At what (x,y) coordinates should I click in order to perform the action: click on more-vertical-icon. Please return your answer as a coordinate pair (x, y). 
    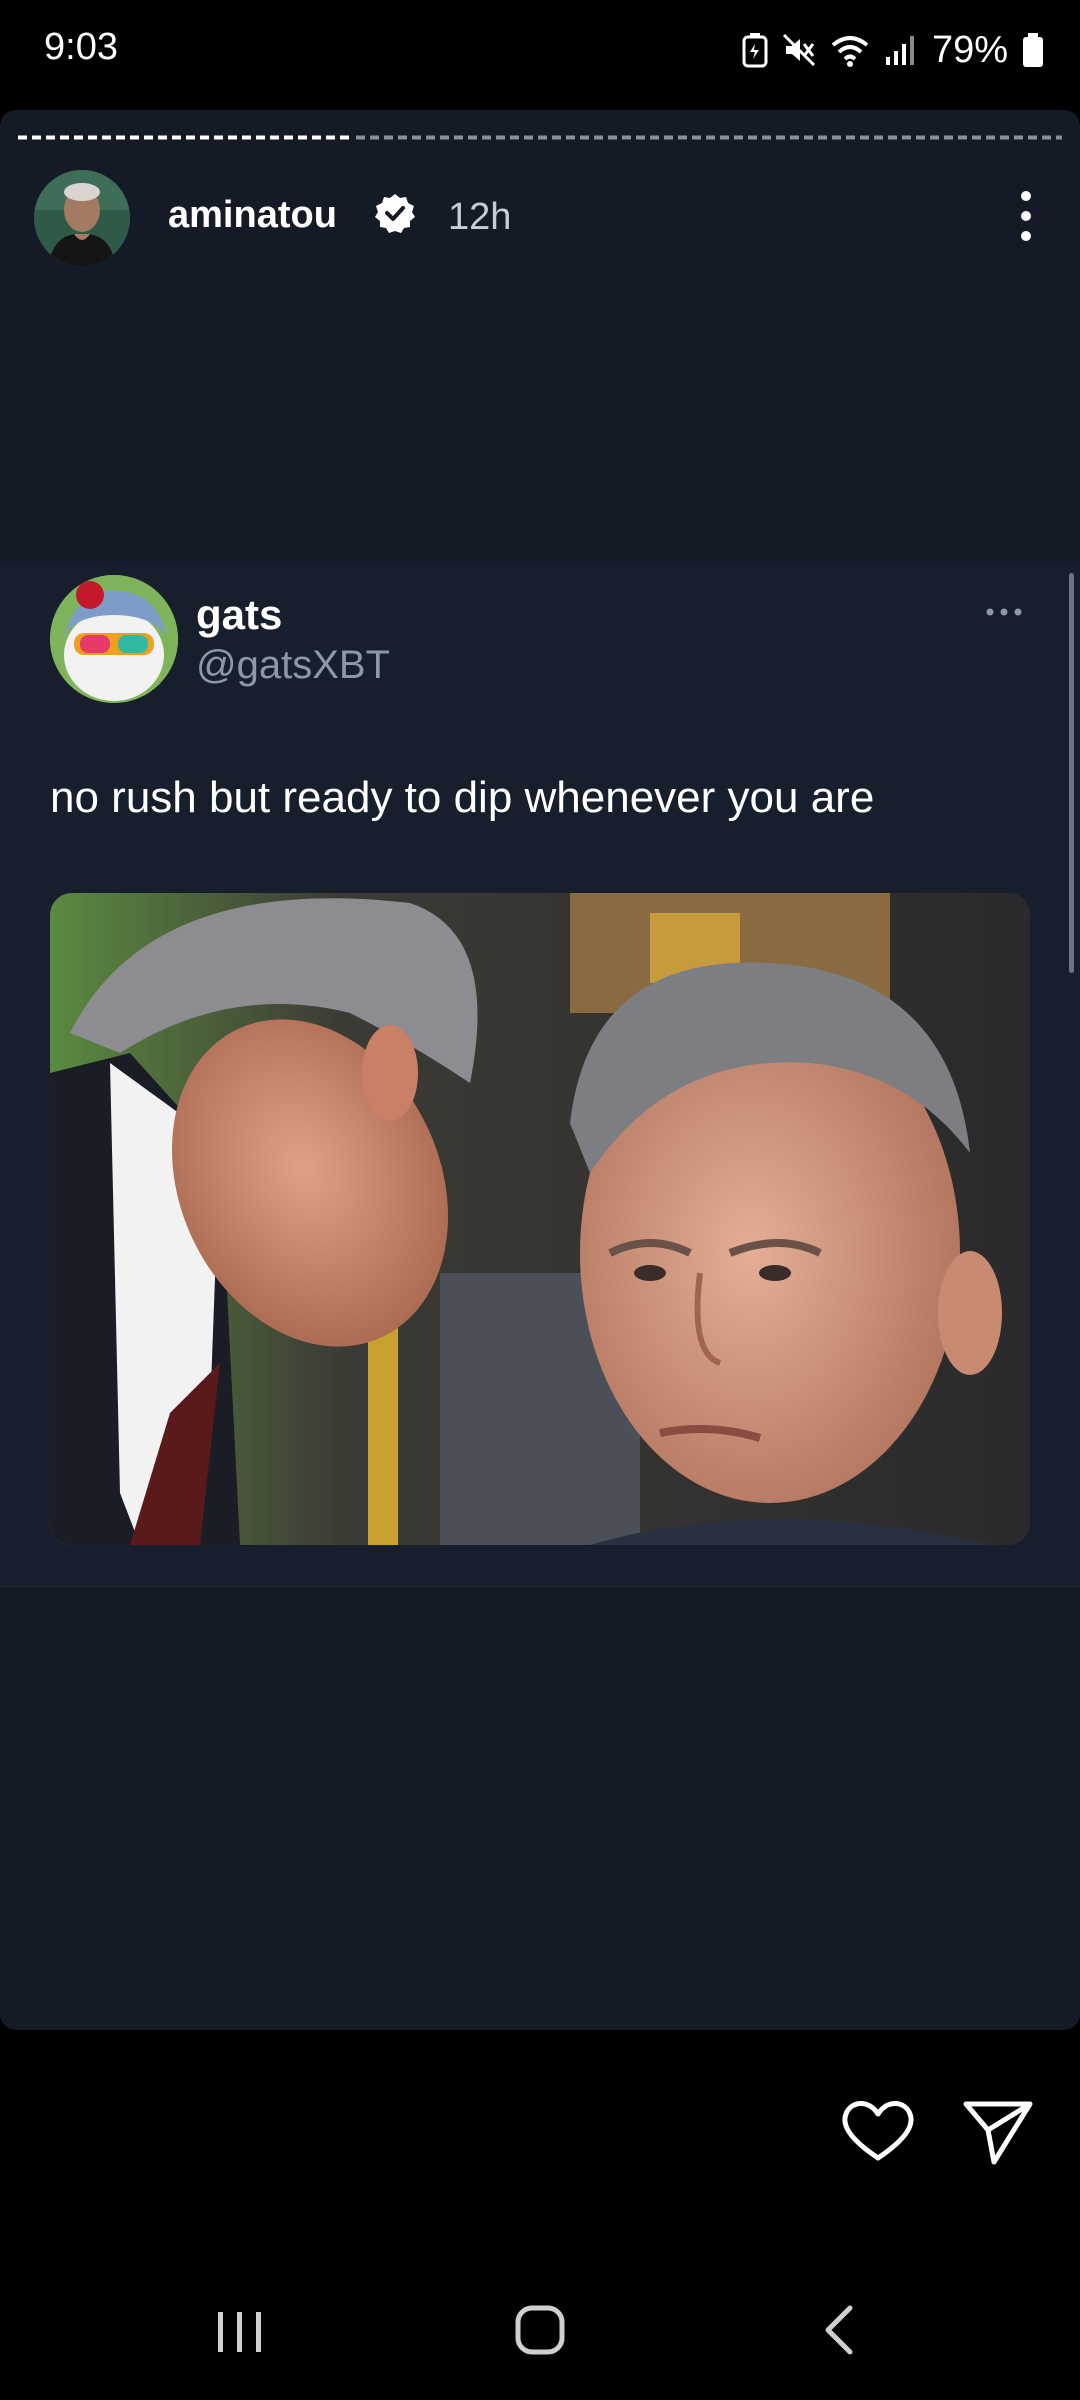
    Looking at the image, I should click on (1026, 216).